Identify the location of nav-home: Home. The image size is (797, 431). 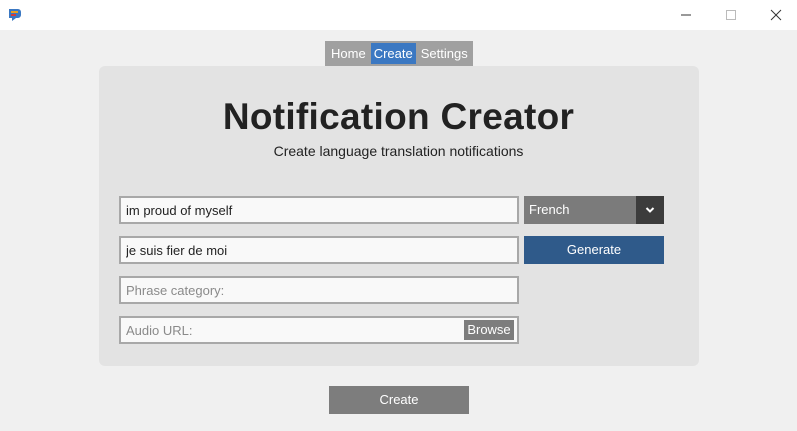
(348, 53).